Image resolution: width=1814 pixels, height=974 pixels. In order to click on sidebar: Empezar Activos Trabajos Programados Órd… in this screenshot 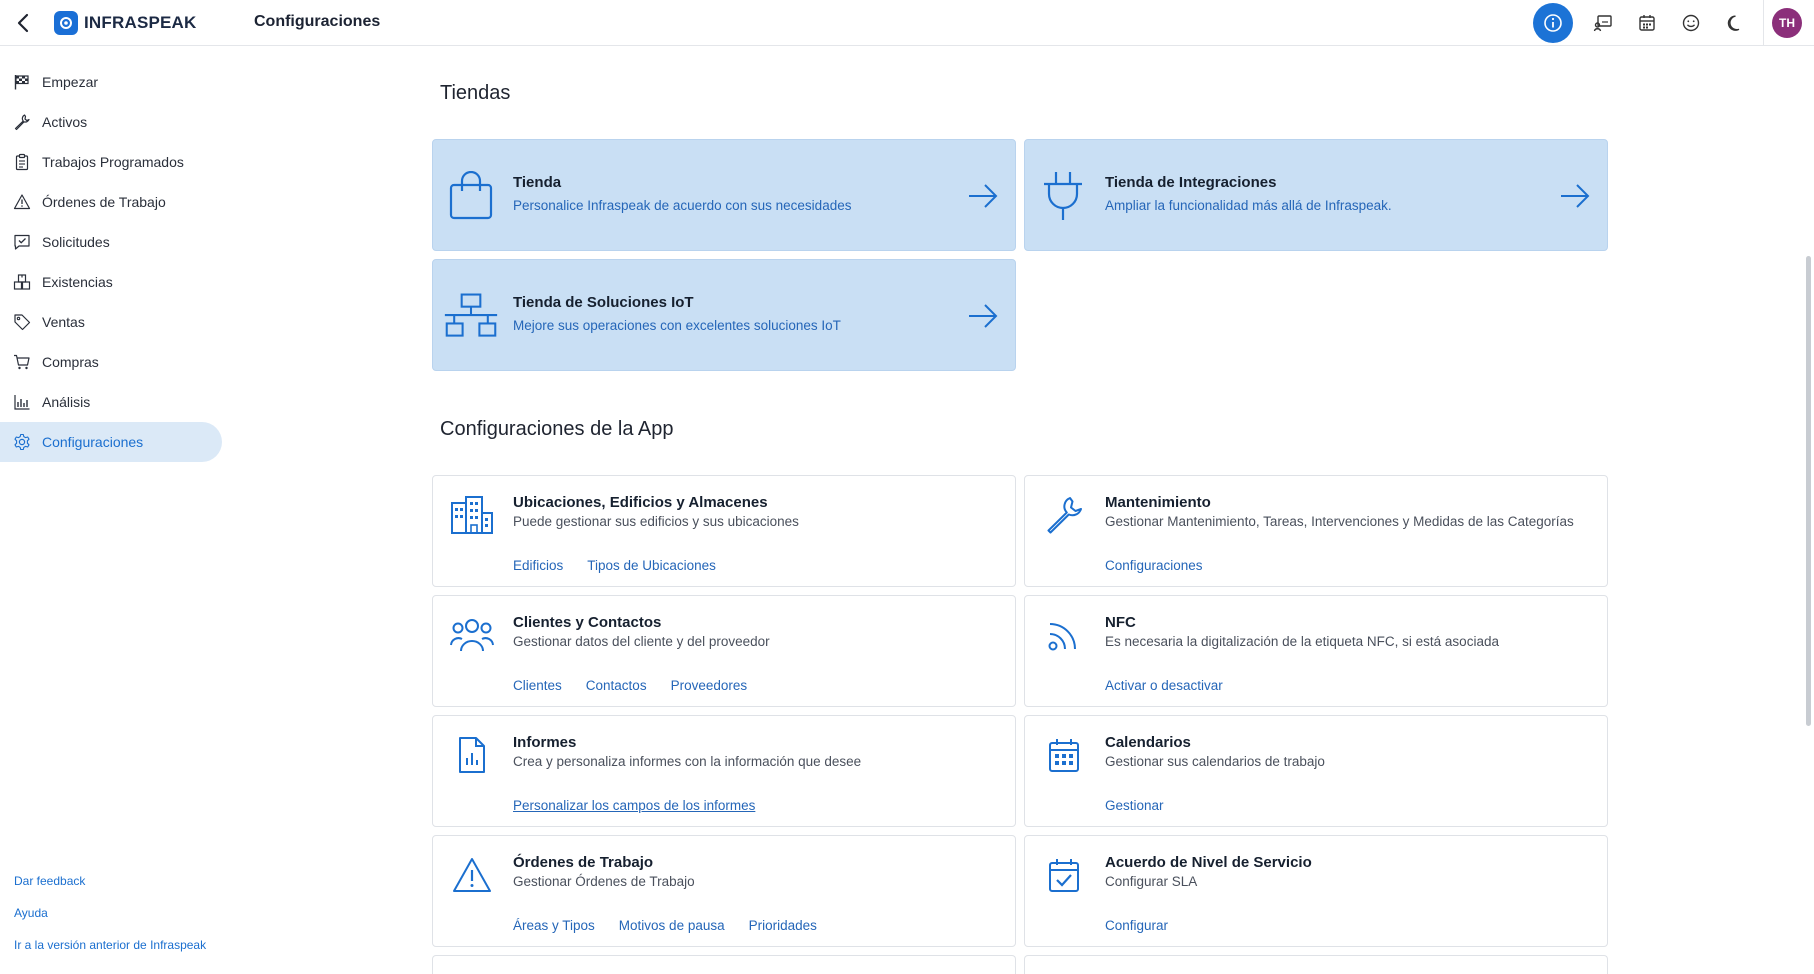, I will do `click(116, 510)`.